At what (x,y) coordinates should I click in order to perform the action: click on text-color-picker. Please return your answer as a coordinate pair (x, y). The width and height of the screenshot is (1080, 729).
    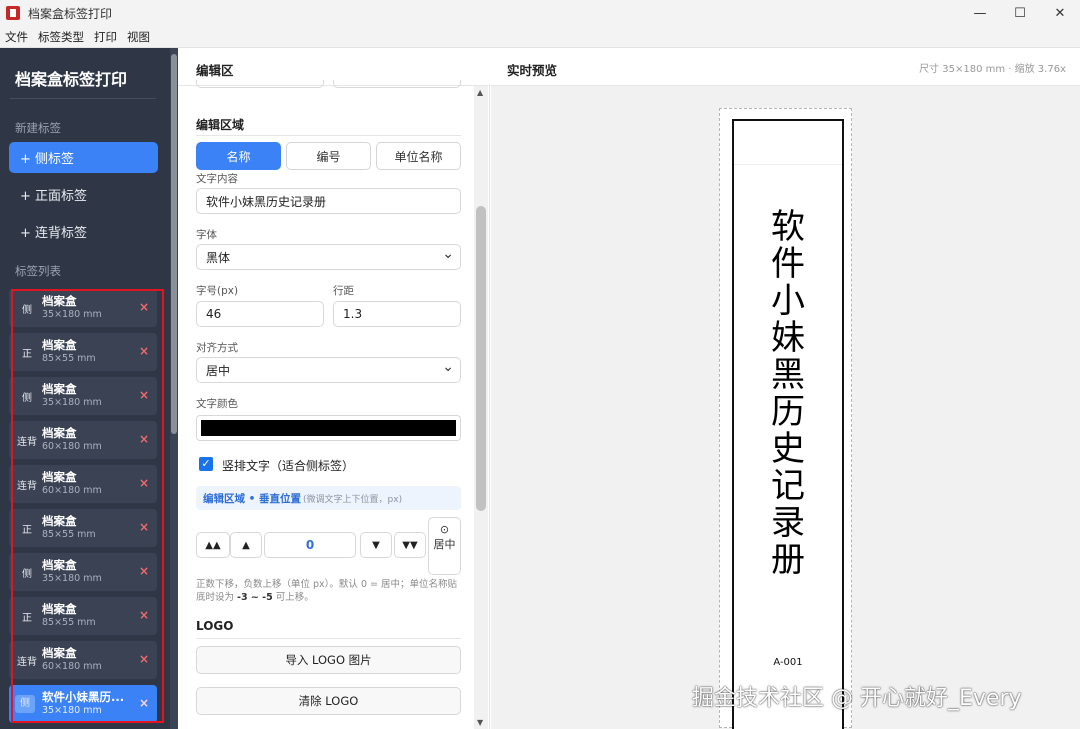
    Looking at the image, I should click on (328, 428).